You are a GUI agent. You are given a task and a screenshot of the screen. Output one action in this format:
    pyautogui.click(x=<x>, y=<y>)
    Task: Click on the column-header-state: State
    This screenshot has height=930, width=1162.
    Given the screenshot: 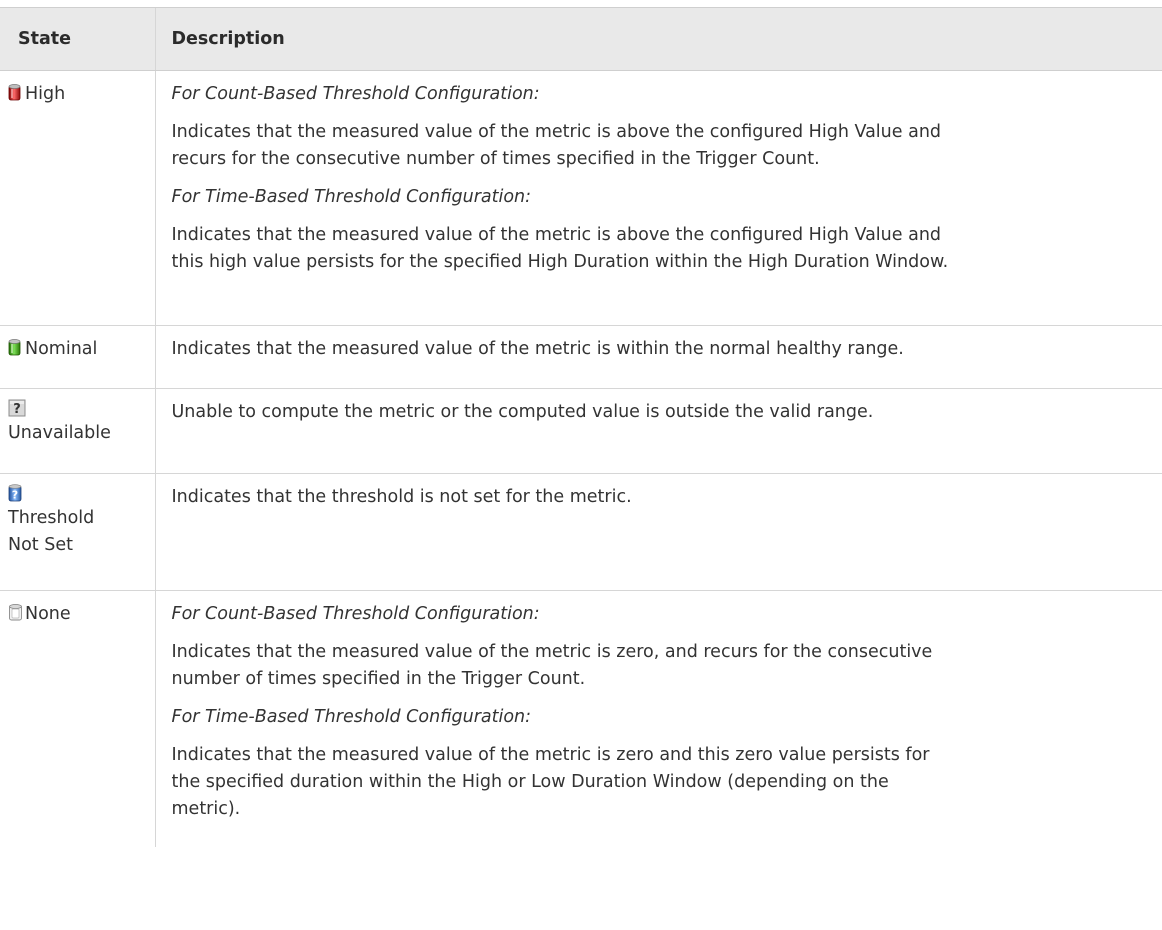 What is the action you would take?
    pyautogui.click(x=77, y=39)
    